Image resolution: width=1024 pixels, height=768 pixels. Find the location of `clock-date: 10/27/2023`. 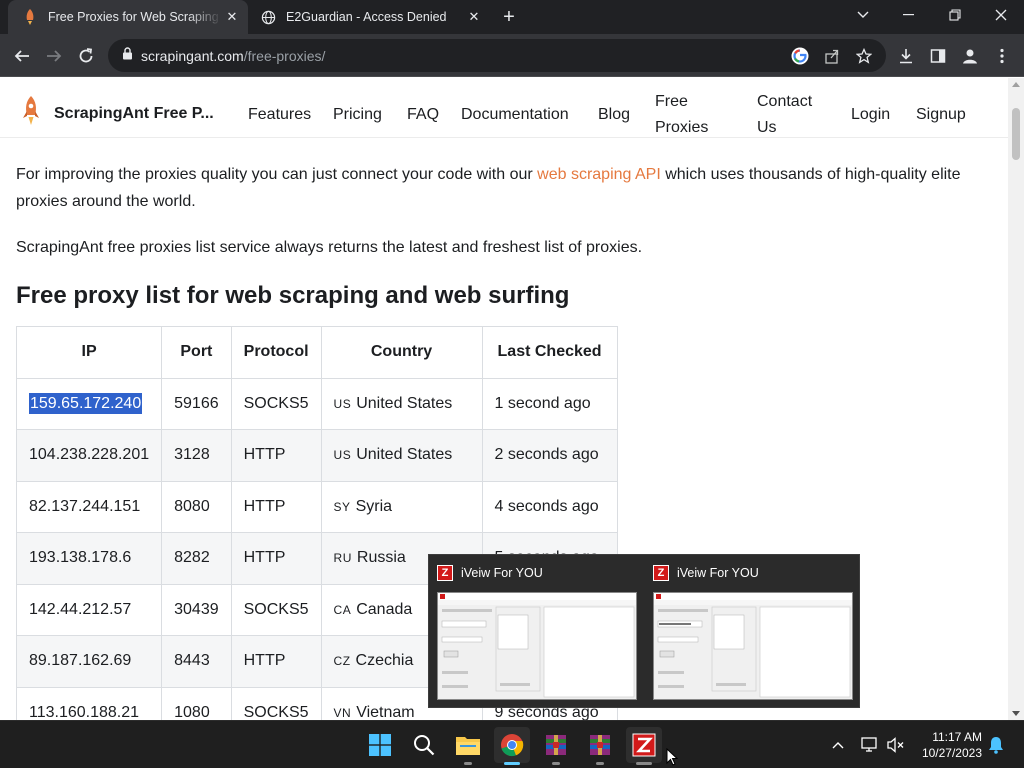

clock-date: 10/27/2023 is located at coordinates (951, 753).